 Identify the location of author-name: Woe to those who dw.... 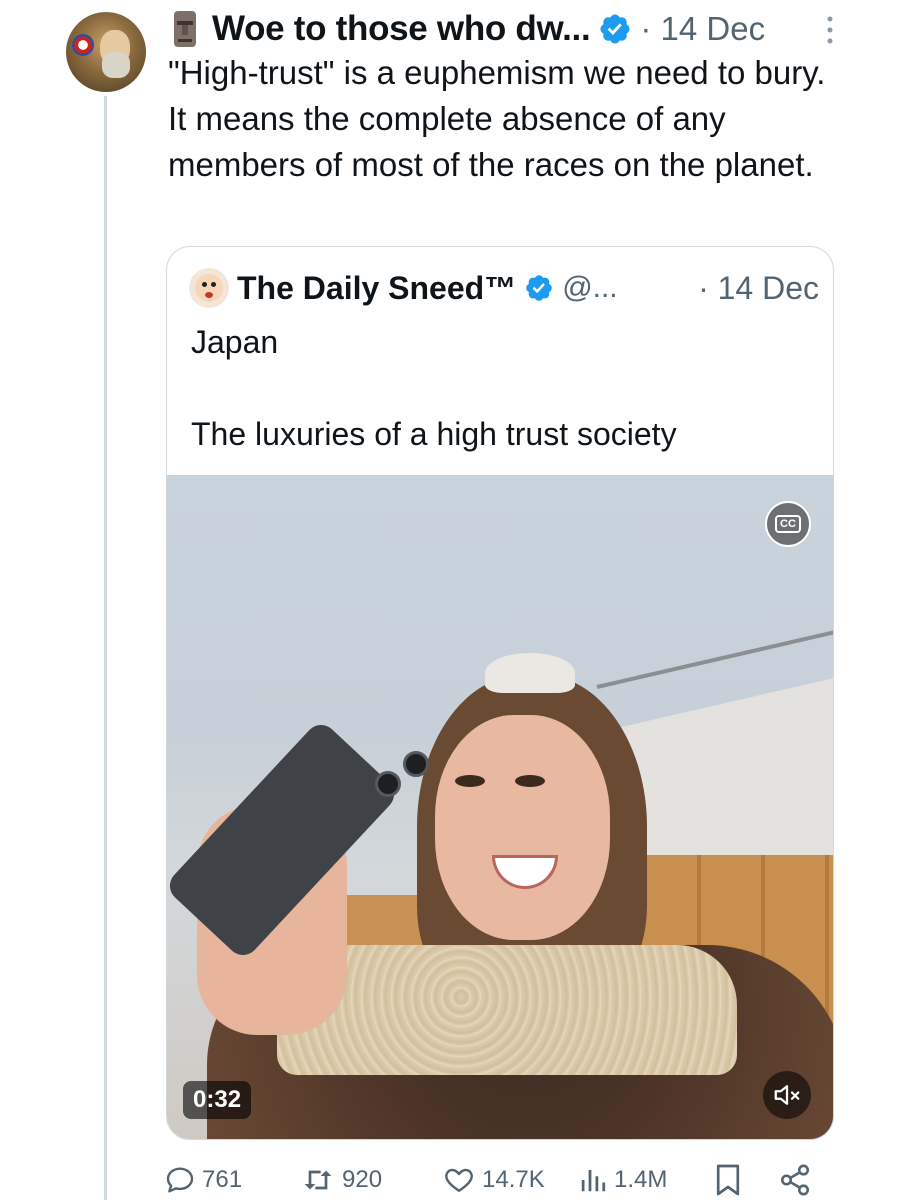
(401, 29).